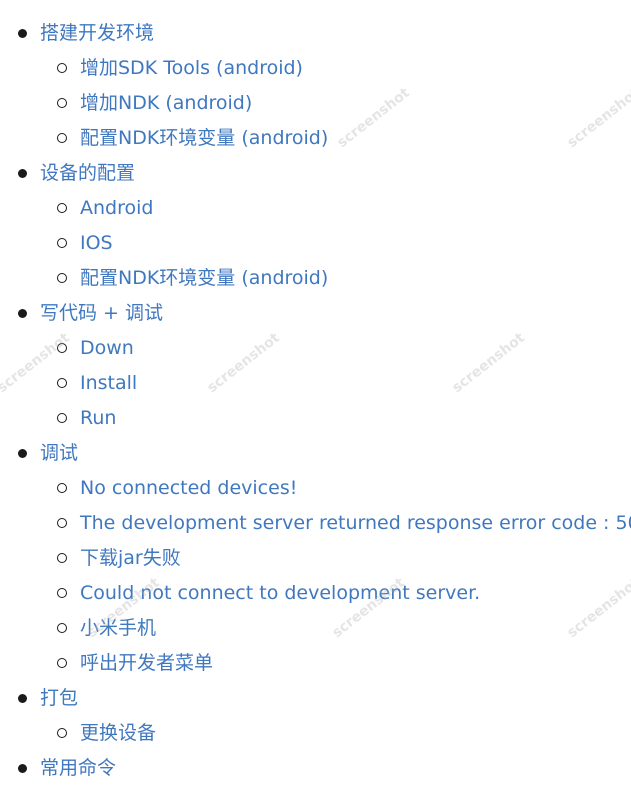 The image size is (631, 786). I want to click on toc-subitem-link: Install, so click(355, 383).